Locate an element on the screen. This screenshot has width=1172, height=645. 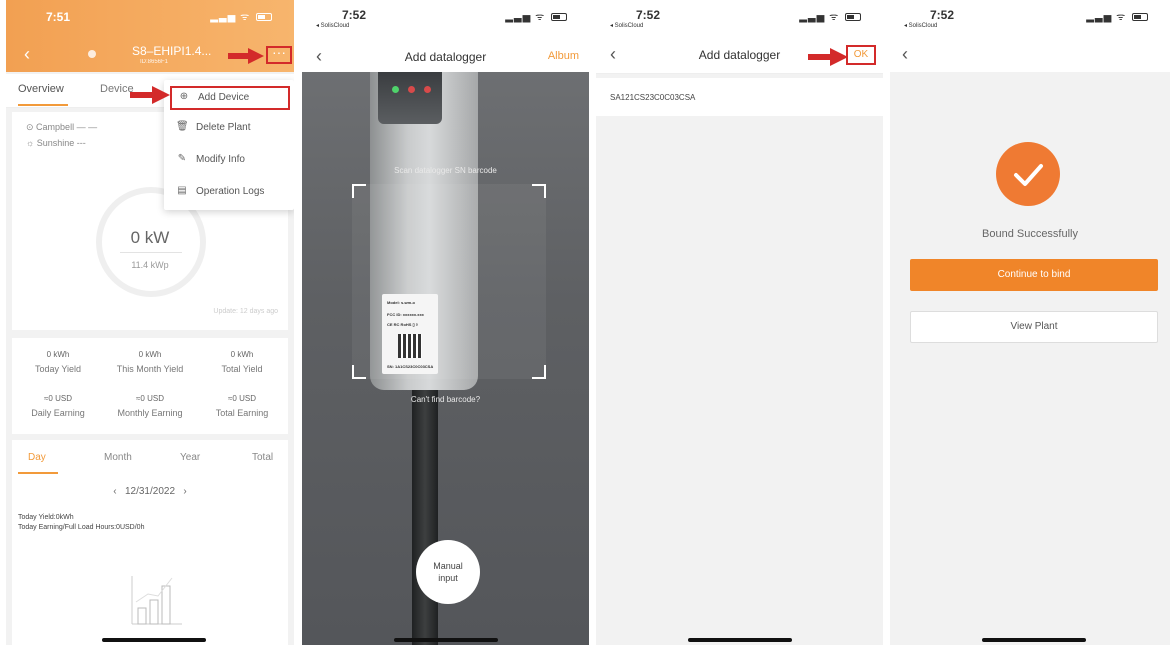
antenna-cable is located at coordinates (425, 517).